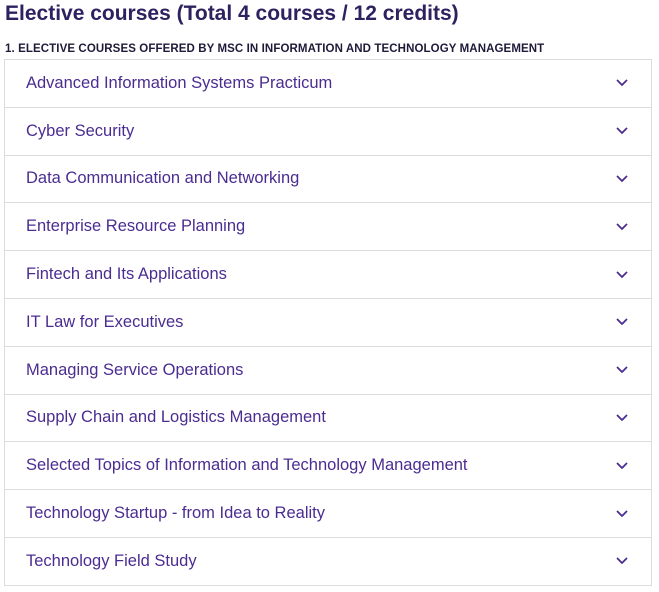 This screenshot has height=592, width=659. I want to click on accordion-item-fintech-and-its-applications: Fintech and Its Applications, so click(328, 275).